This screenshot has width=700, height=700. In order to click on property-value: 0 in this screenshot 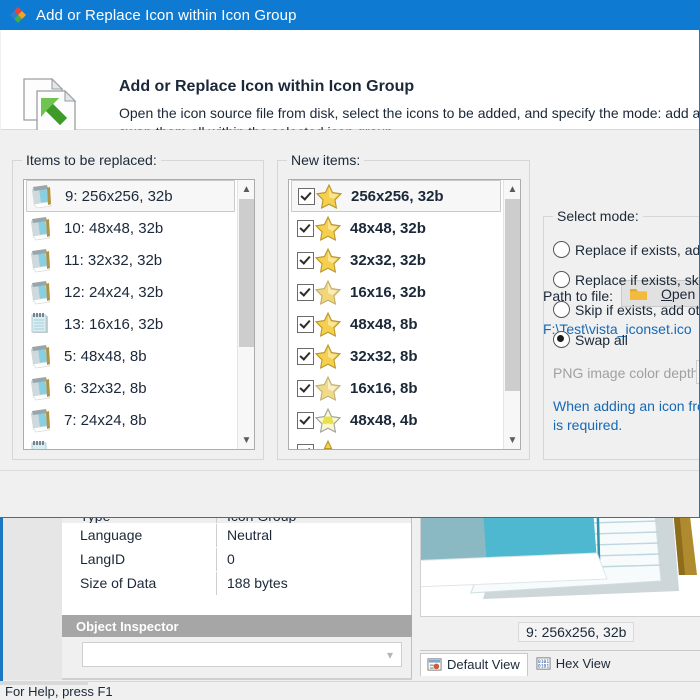, I will do `click(231, 559)`.